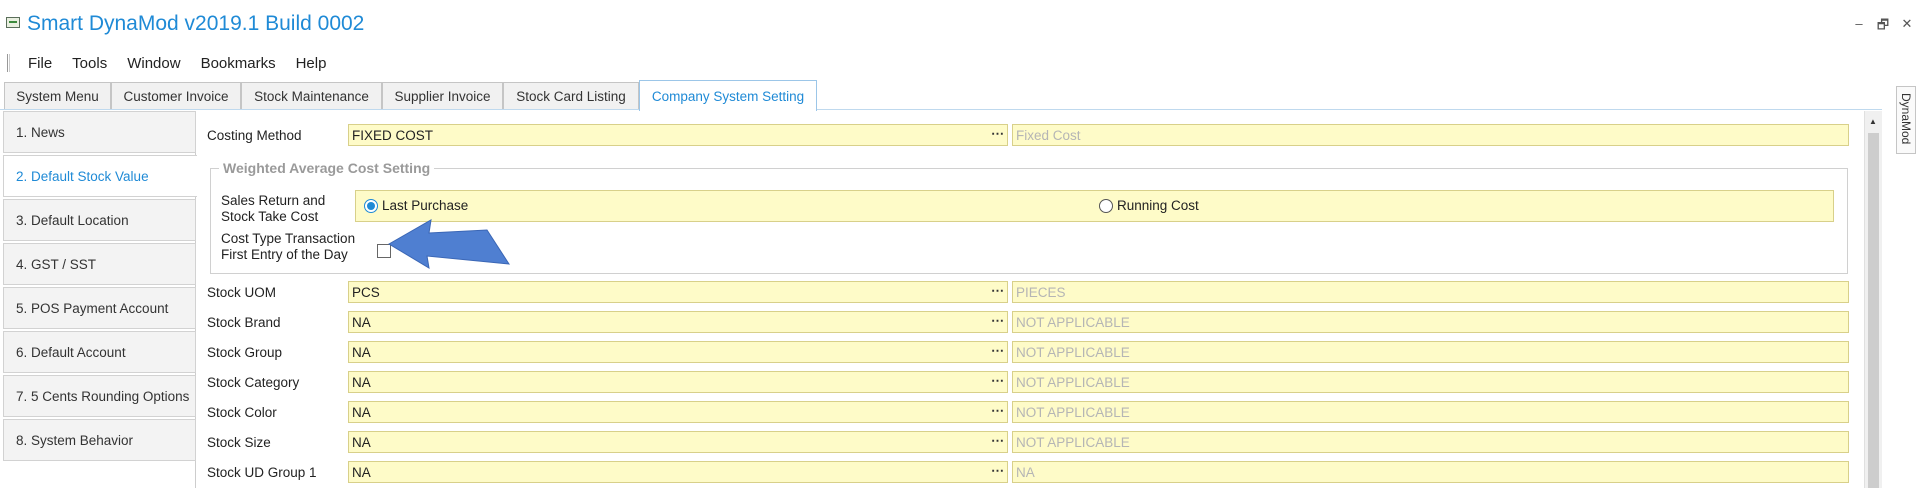  What do you see at coordinates (941, 109) in the screenshot?
I see `tab-divider` at bounding box center [941, 109].